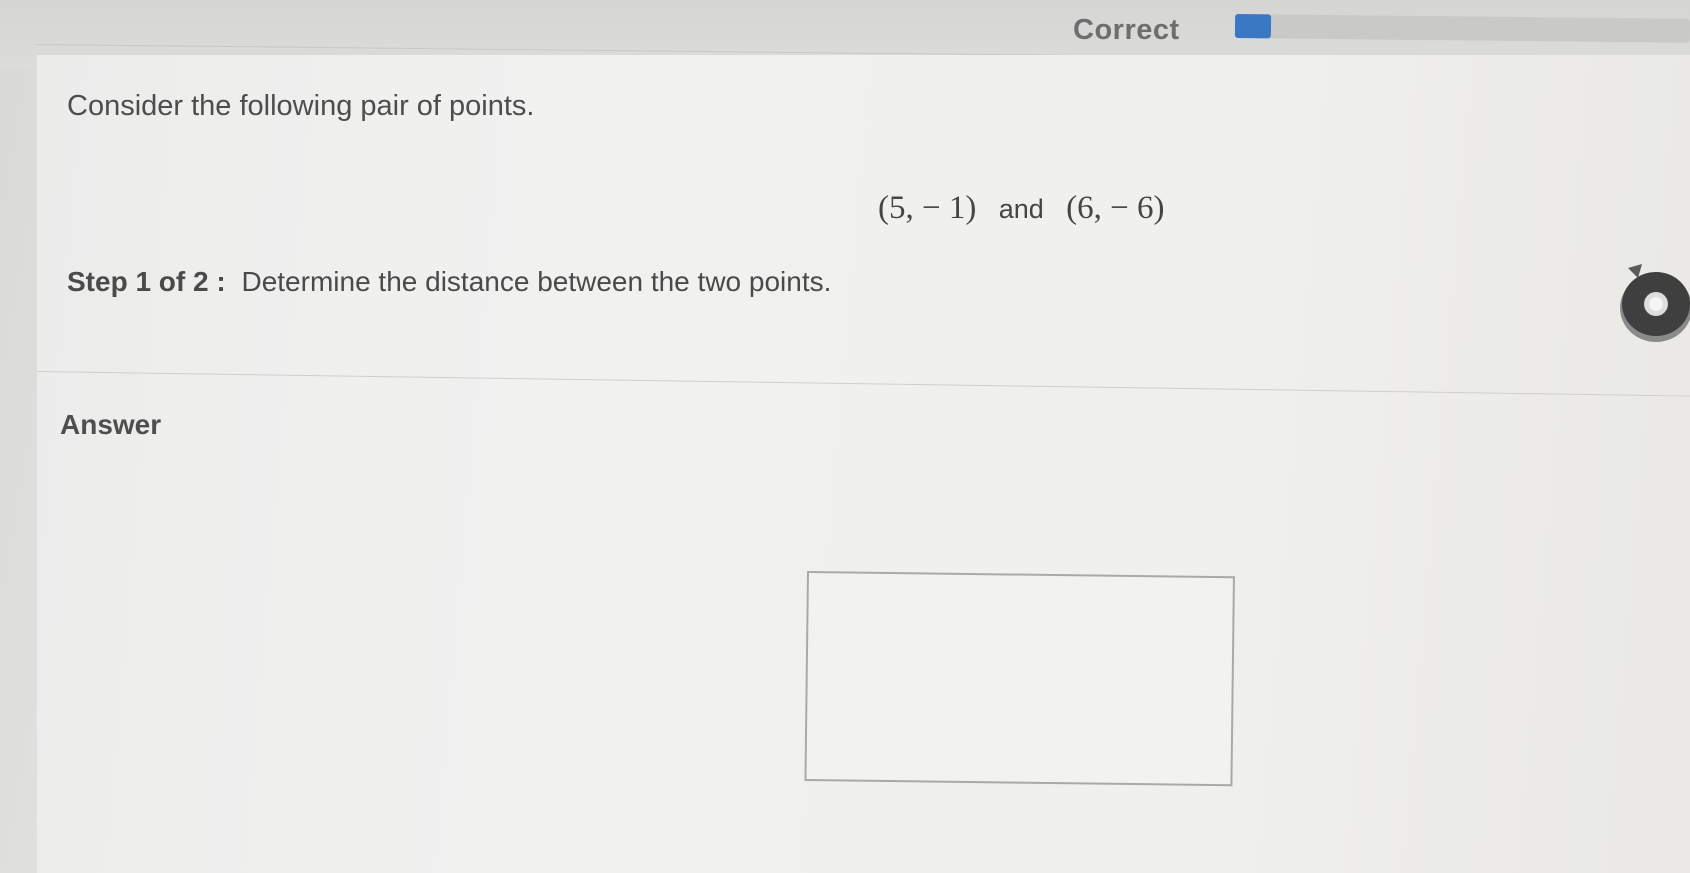 Image resolution: width=1690 pixels, height=873 pixels. What do you see at coordinates (301, 106) in the screenshot?
I see `question-prompt: Consider the following pair of points.` at bounding box center [301, 106].